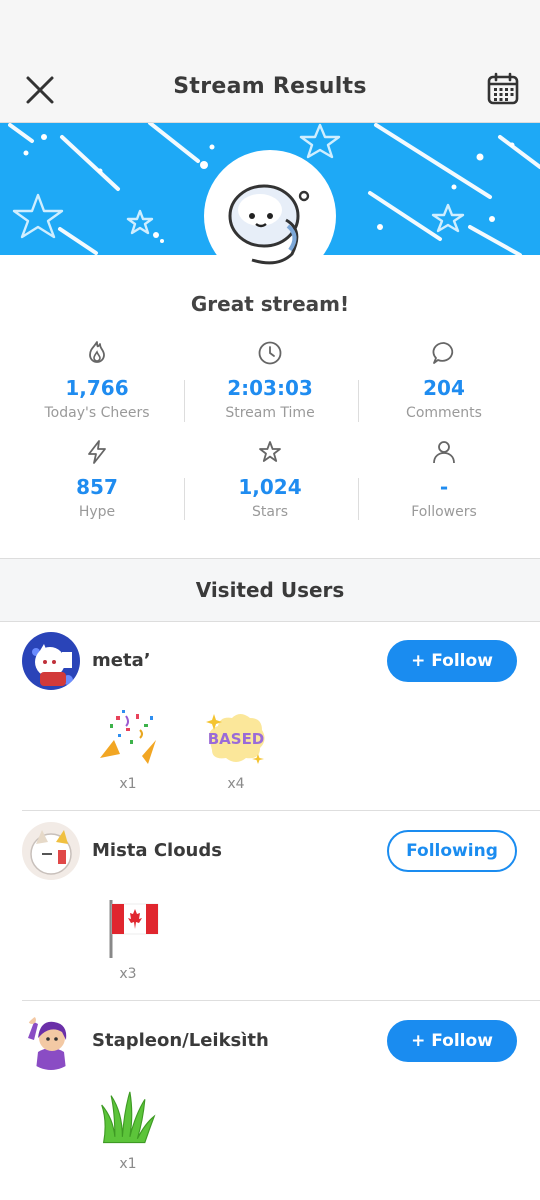 The width and height of the screenshot is (540, 1200). What do you see at coordinates (270, 451) in the screenshot?
I see `star-icon` at bounding box center [270, 451].